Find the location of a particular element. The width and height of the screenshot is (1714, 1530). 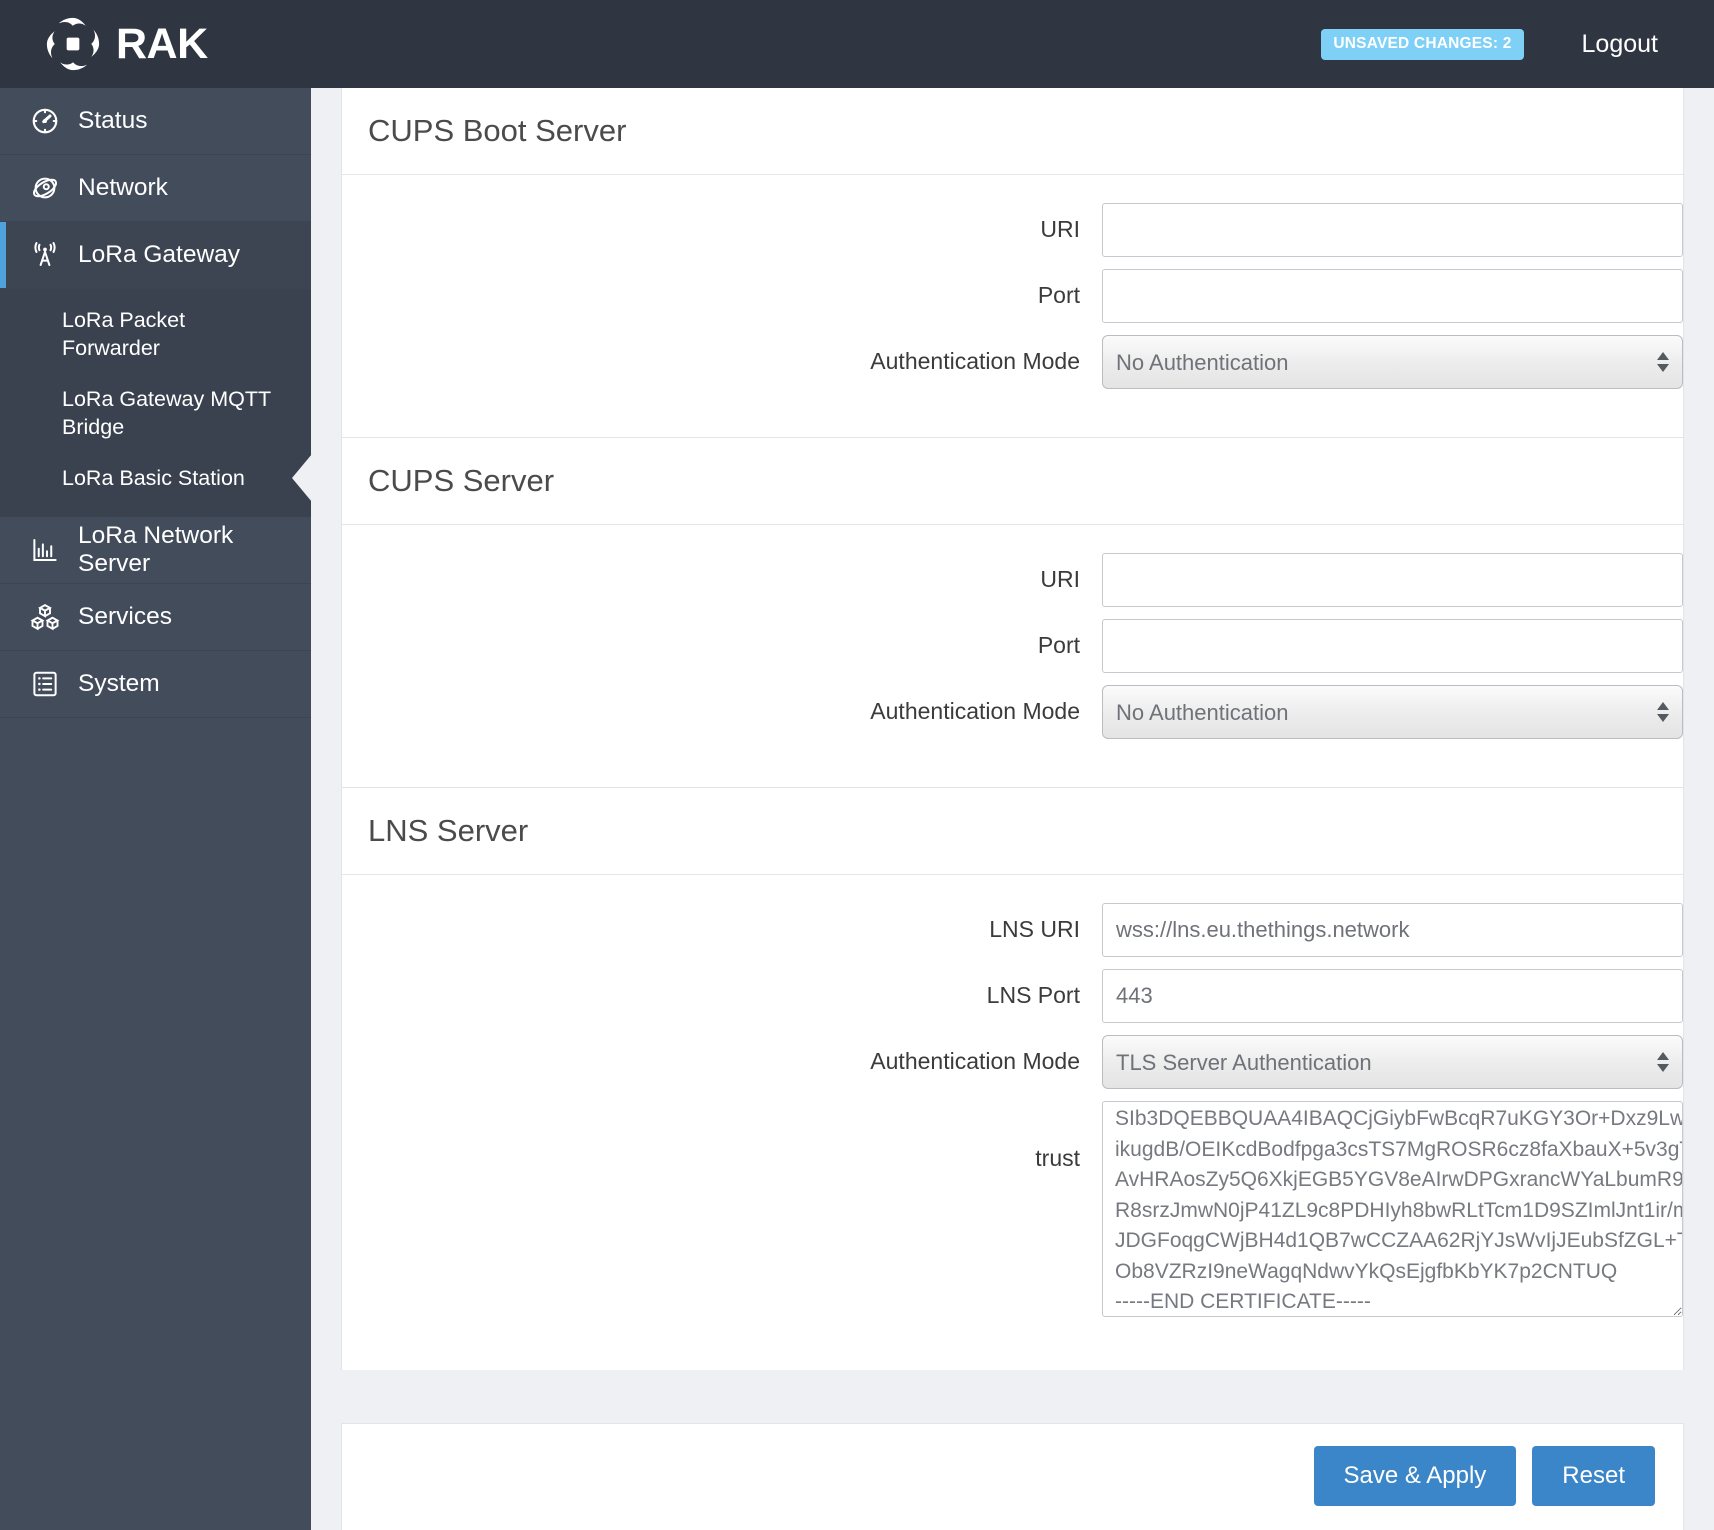

lns-trust-certificate-textarea is located at coordinates (1392, 1209).